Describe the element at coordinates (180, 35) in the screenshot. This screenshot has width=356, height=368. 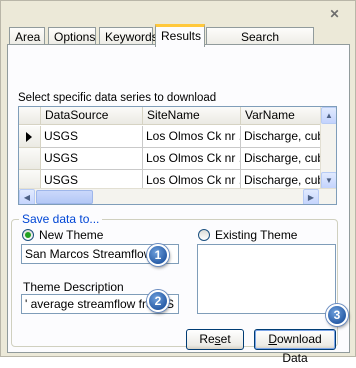
I see `tab-results: Results` at that location.